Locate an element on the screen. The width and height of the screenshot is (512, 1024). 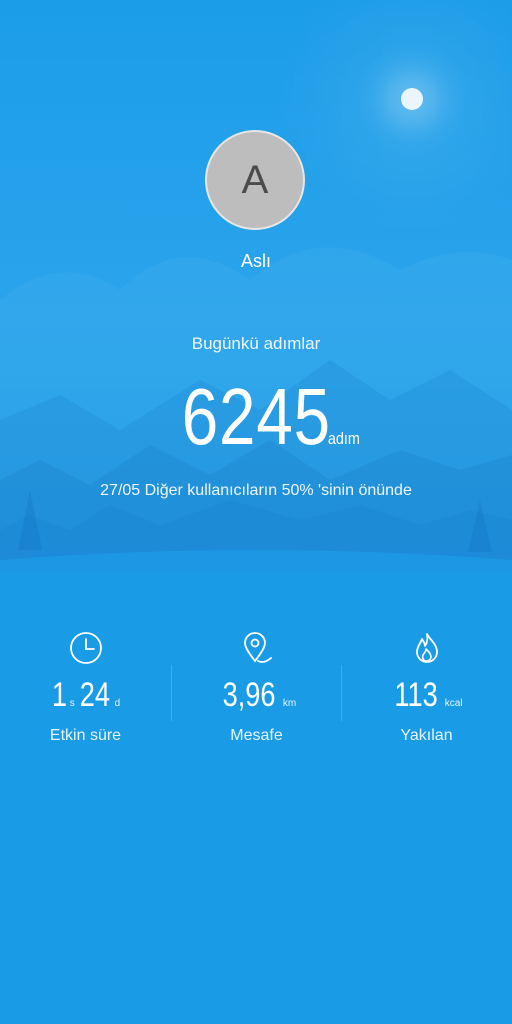
sun-graphic is located at coordinates (412, 99).